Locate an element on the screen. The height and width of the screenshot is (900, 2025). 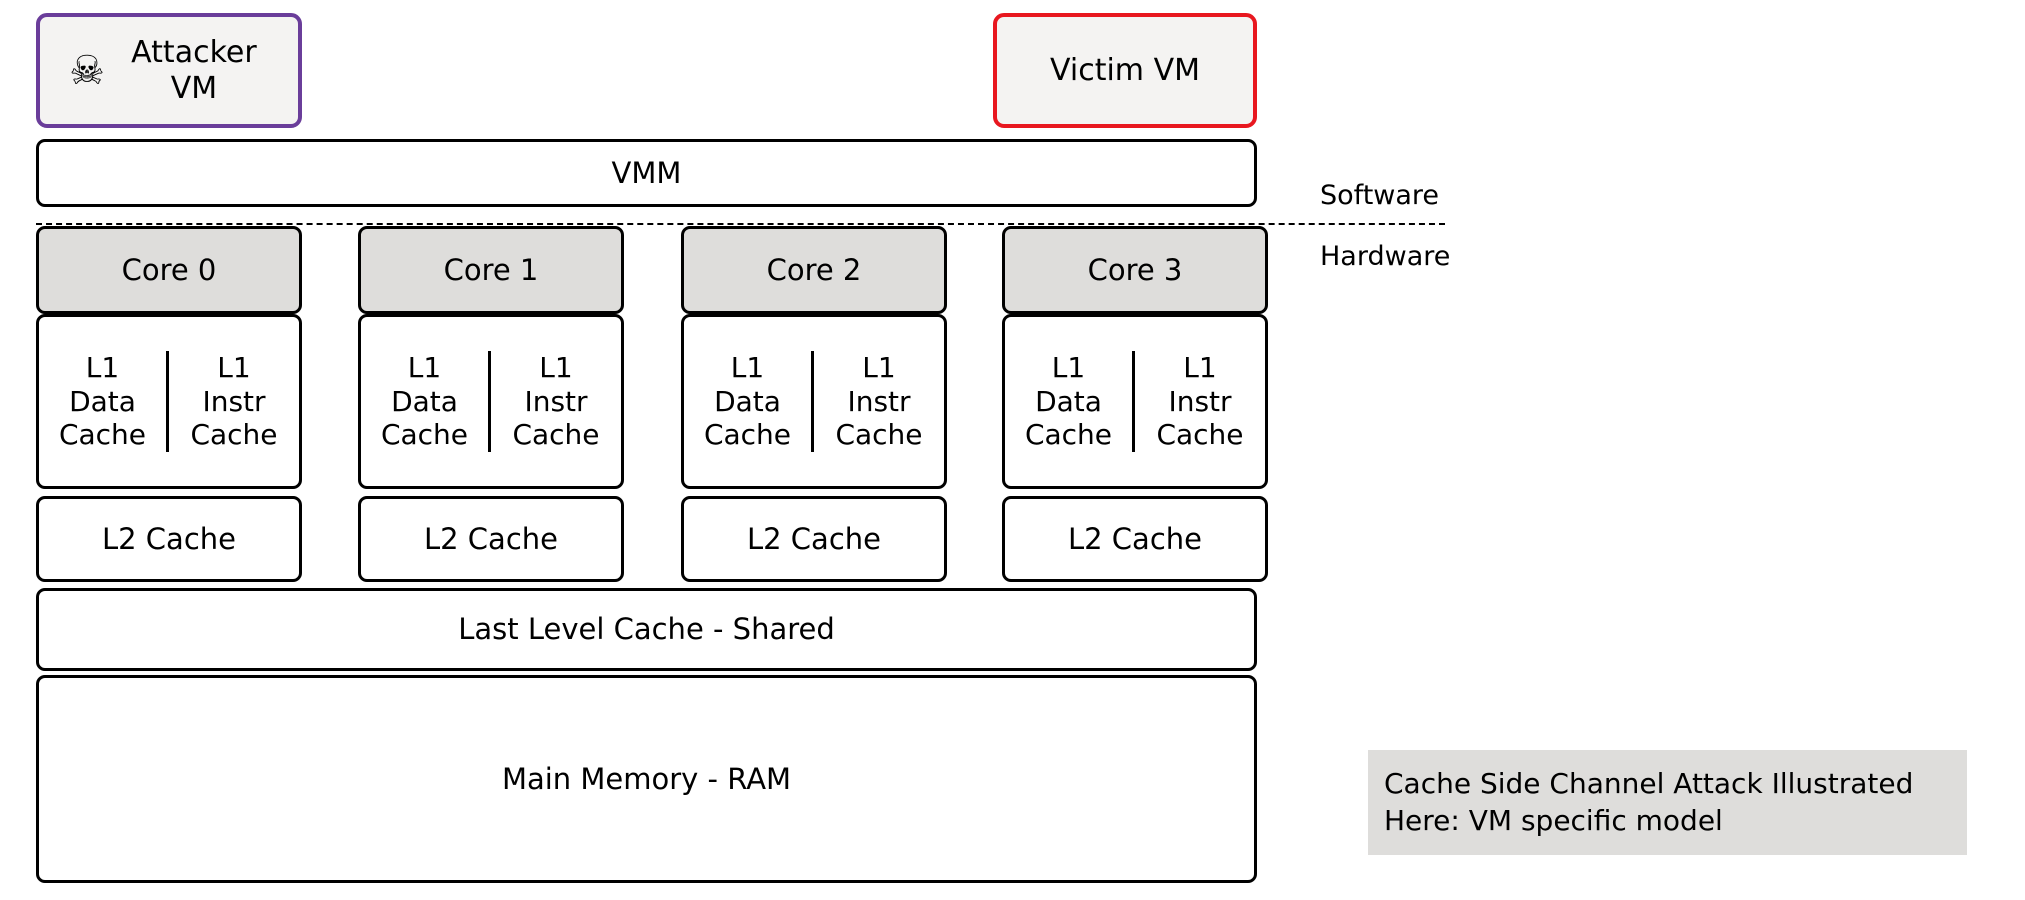
core-1-header: Core 1 is located at coordinates (491, 270).